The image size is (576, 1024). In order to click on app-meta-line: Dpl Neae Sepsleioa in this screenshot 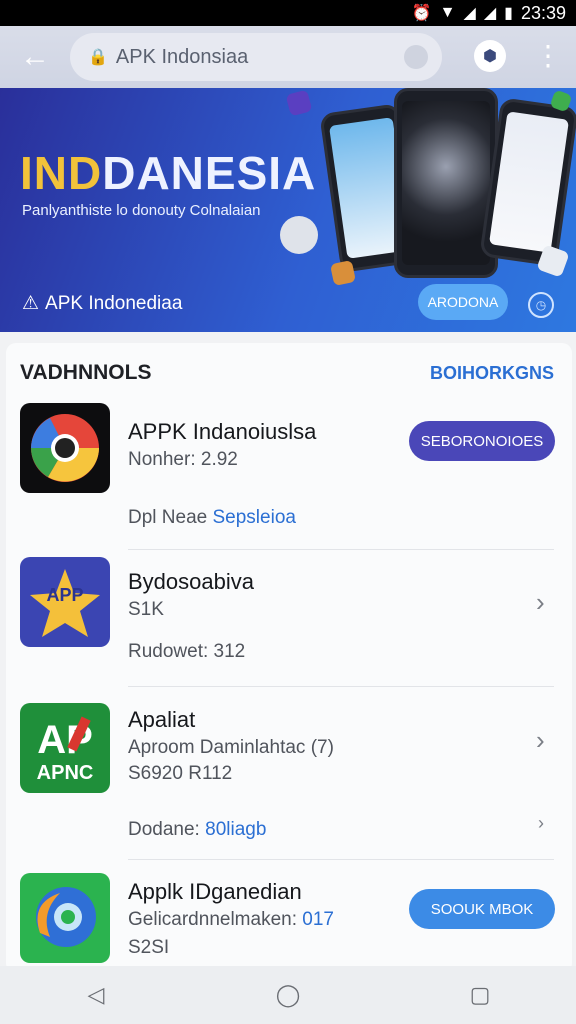, I will do `click(212, 517)`.